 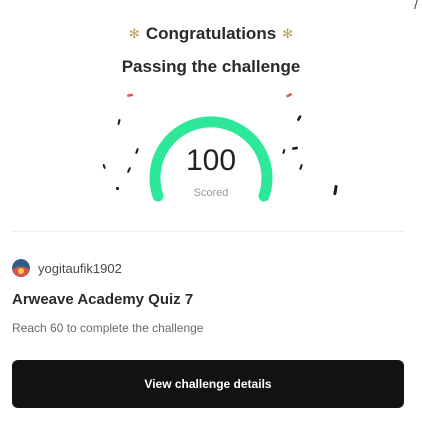 I want to click on score-value: 100, so click(x=211, y=160).